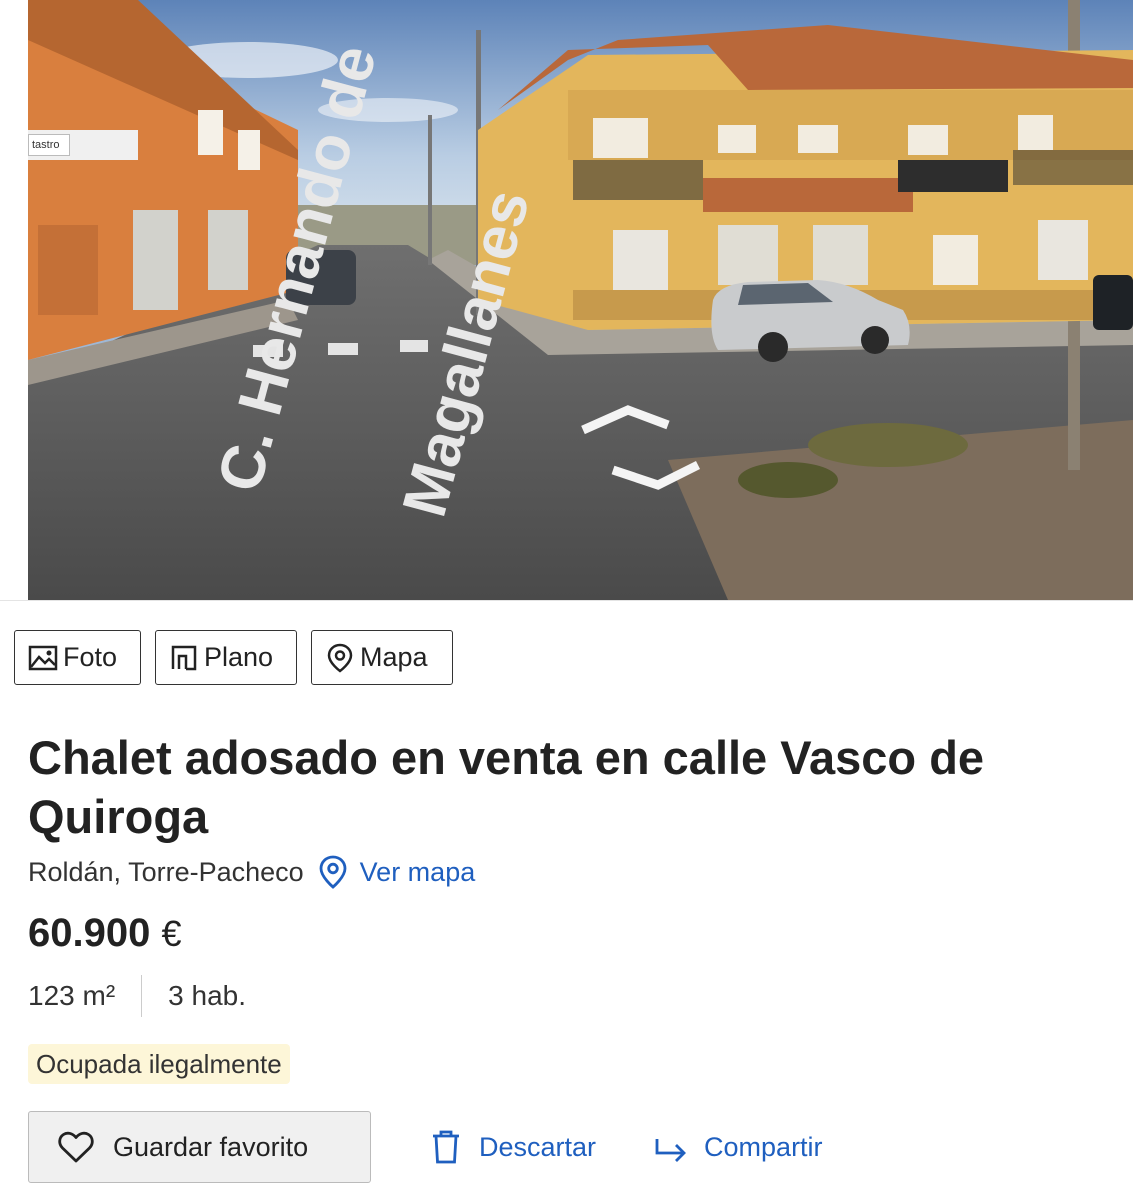 The image size is (1133, 1200). What do you see at coordinates (137, 996) in the screenshot?
I see `features: 123 m² 3 hab.` at bounding box center [137, 996].